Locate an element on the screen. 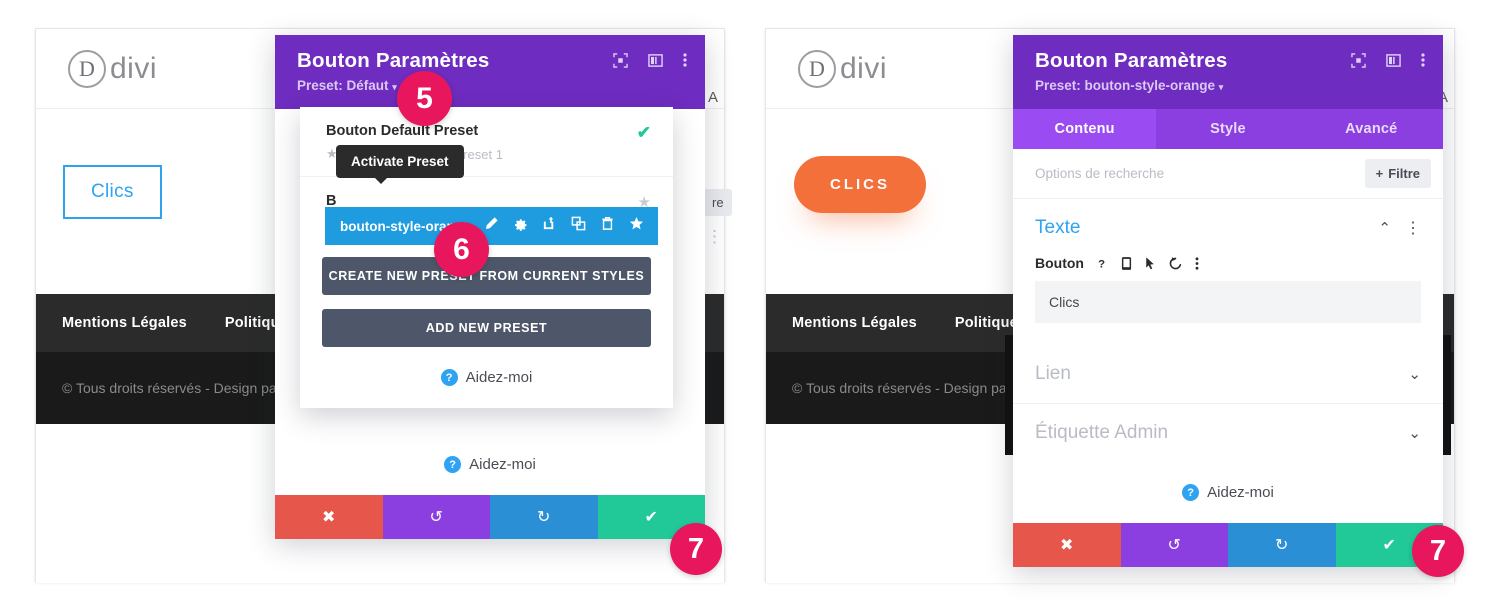  cursor-icon is located at coordinates (1150, 263).